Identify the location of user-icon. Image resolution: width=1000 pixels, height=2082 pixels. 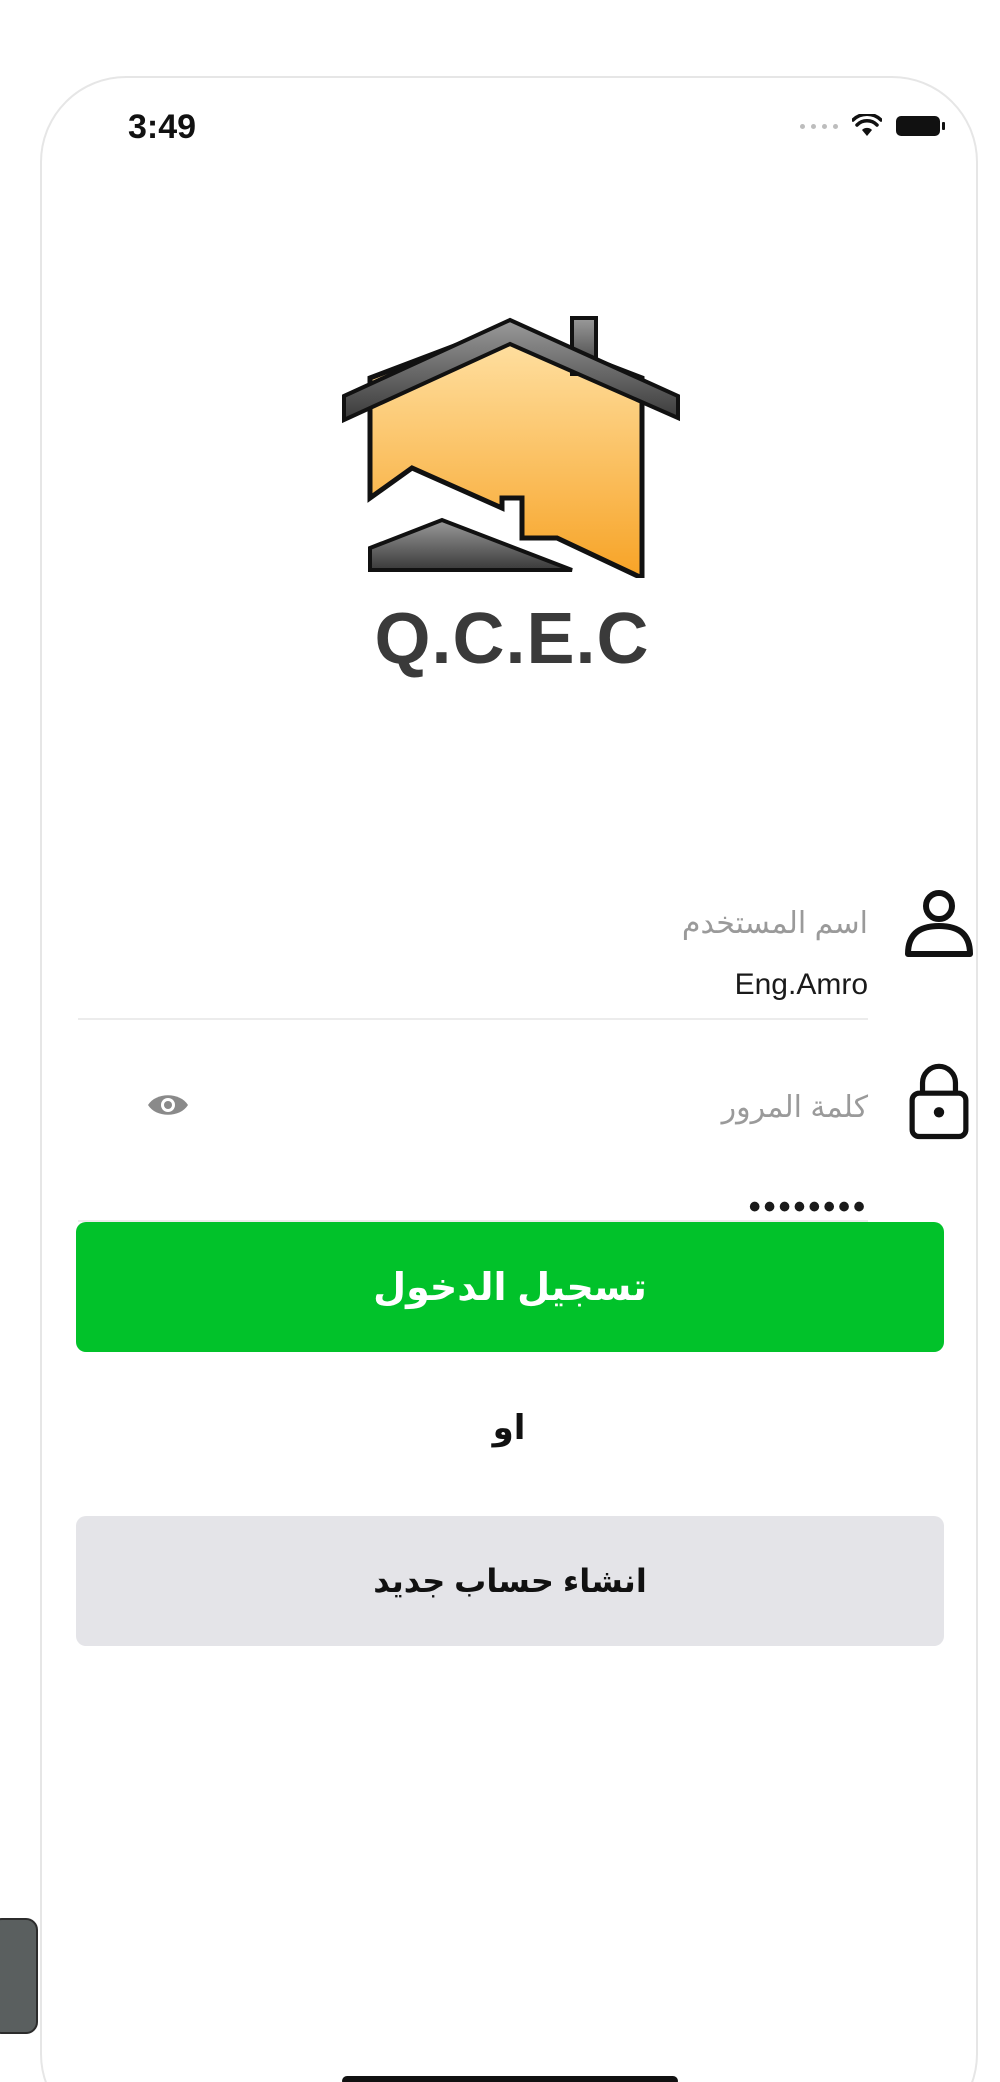
(939, 923).